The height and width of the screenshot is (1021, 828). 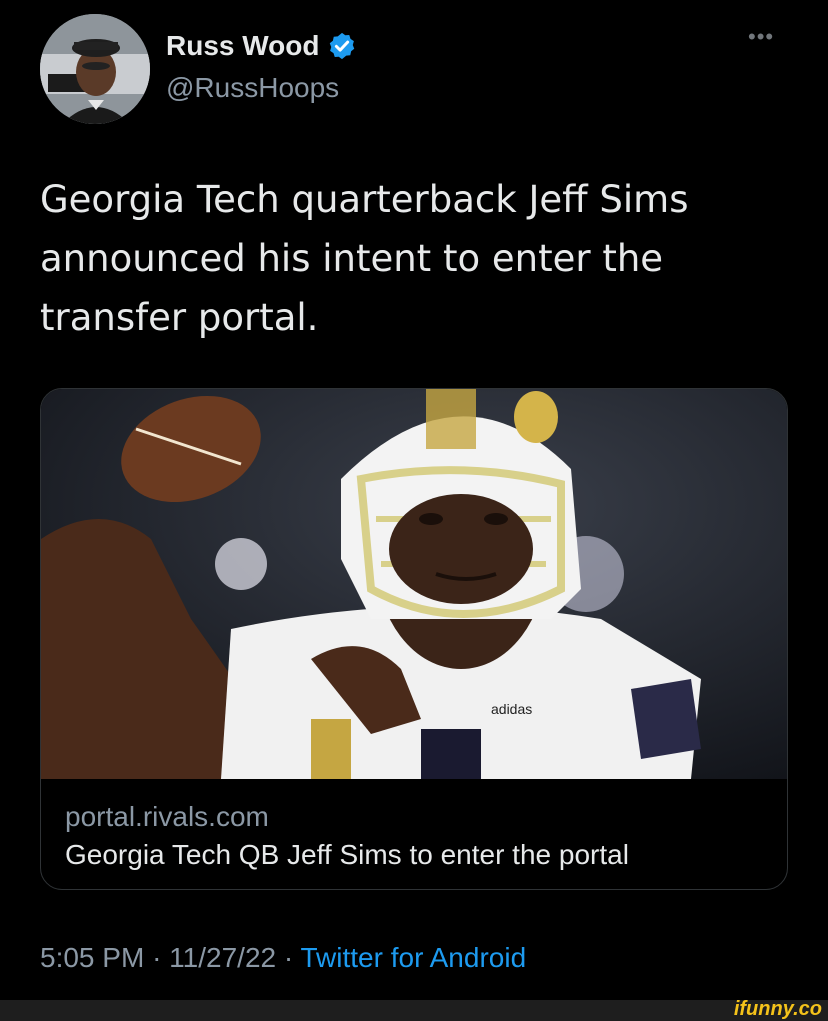 I want to click on author-handle: @RussHoops, so click(x=252, y=88).